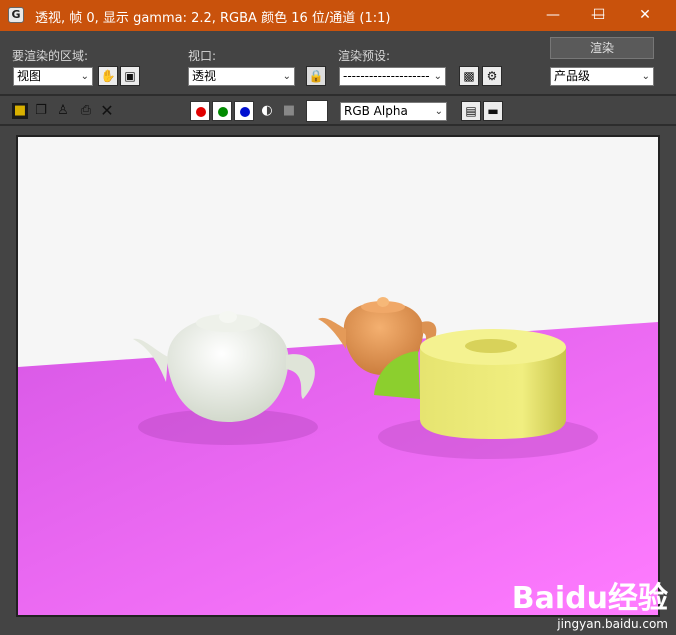 This screenshot has height=635, width=676. What do you see at coordinates (364, 56) in the screenshot?
I see `preset-label: 渲染预设:` at bounding box center [364, 56].